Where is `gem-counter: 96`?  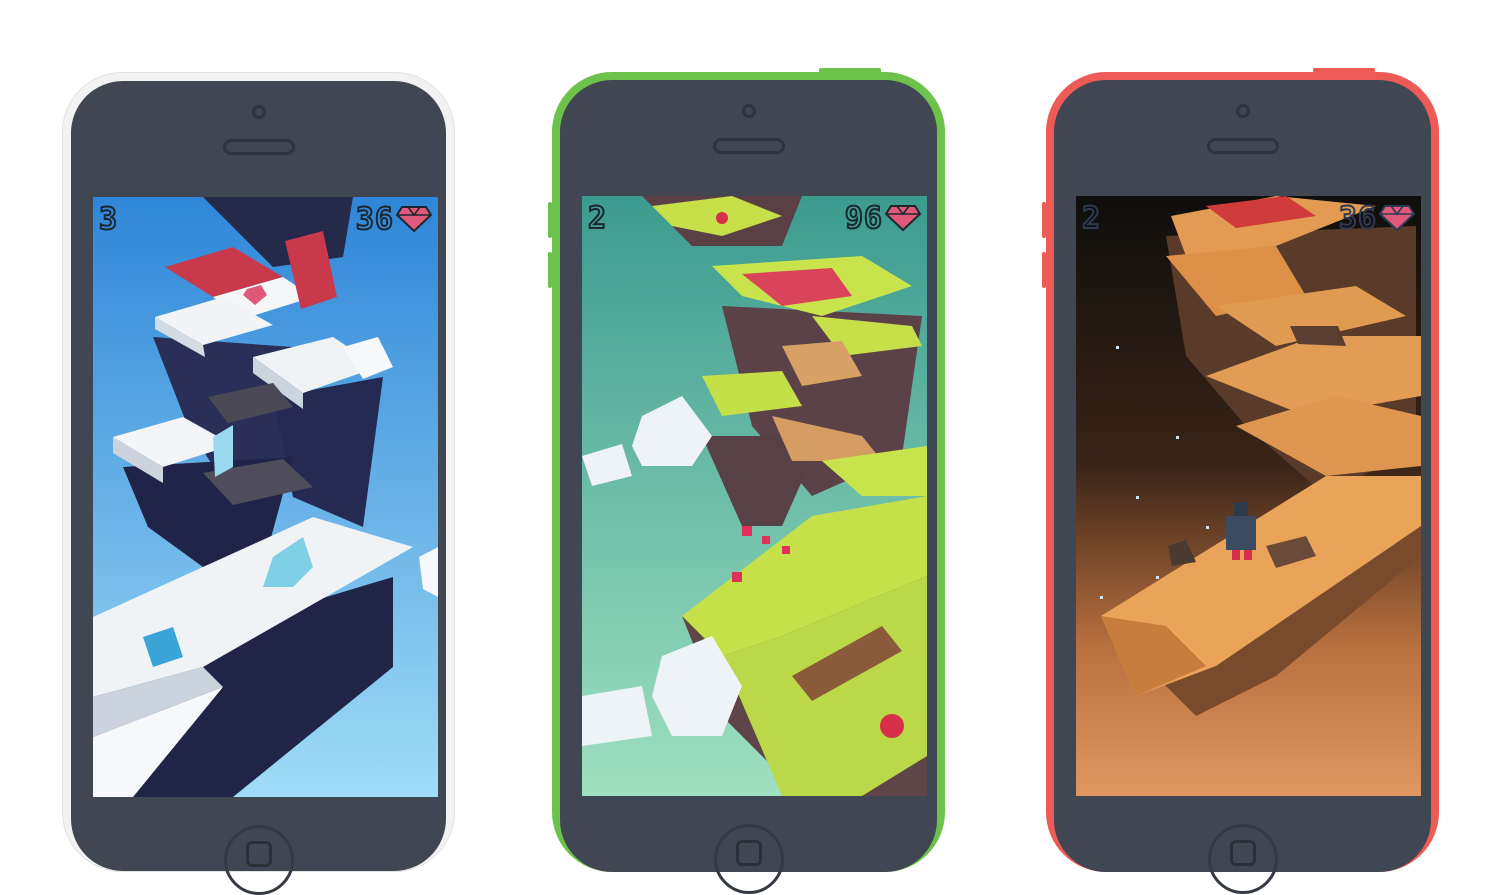 gem-counter: 96 is located at coordinates (863, 219).